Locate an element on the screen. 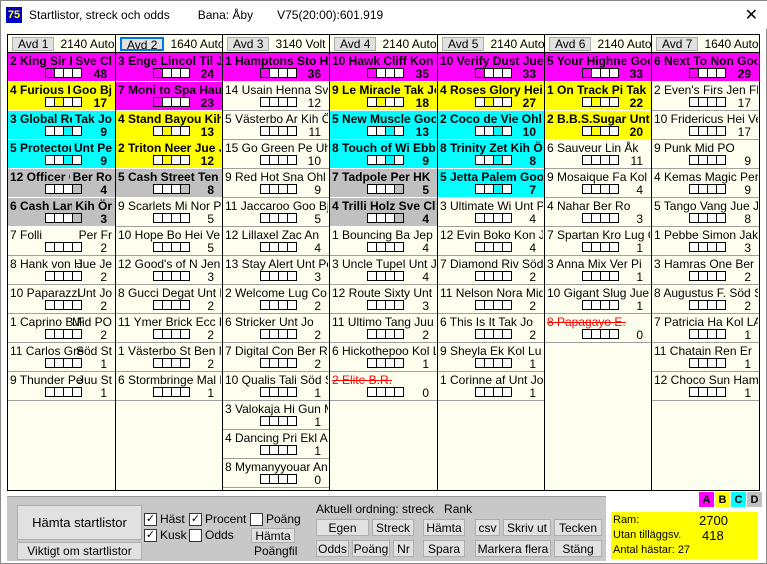 This screenshot has width=767, height=564. horse-row: 7 Digital Con Ber Ro 2 is located at coordinates (276, 357).